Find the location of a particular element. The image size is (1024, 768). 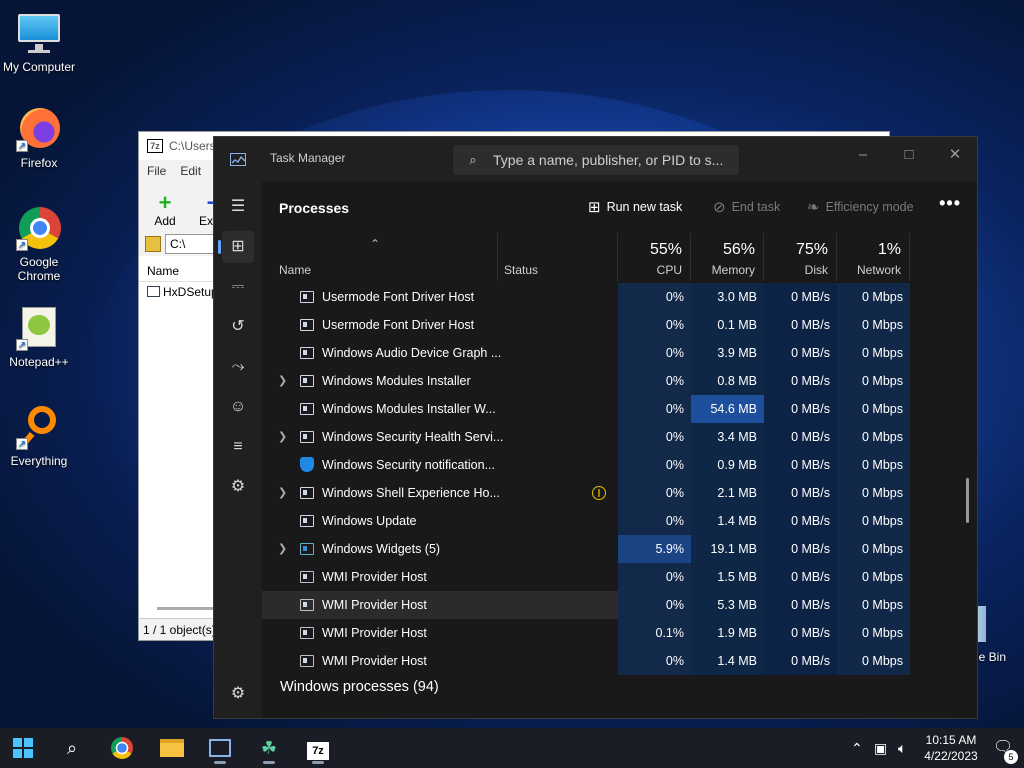

close-button: ✕ is located at coordinates (955, 156).